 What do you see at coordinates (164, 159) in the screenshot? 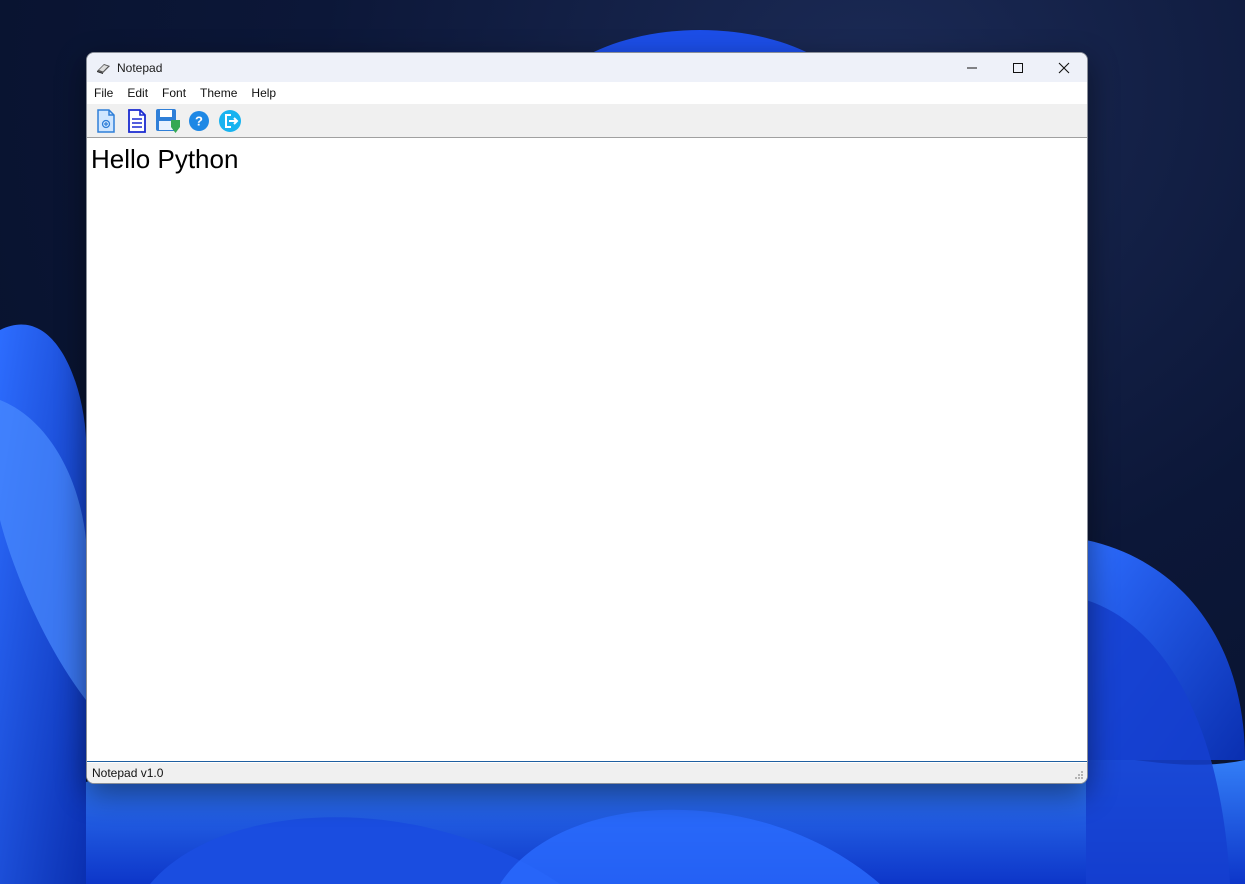
I see `editor-content: Hello Python` at bounding box center [164, 159].